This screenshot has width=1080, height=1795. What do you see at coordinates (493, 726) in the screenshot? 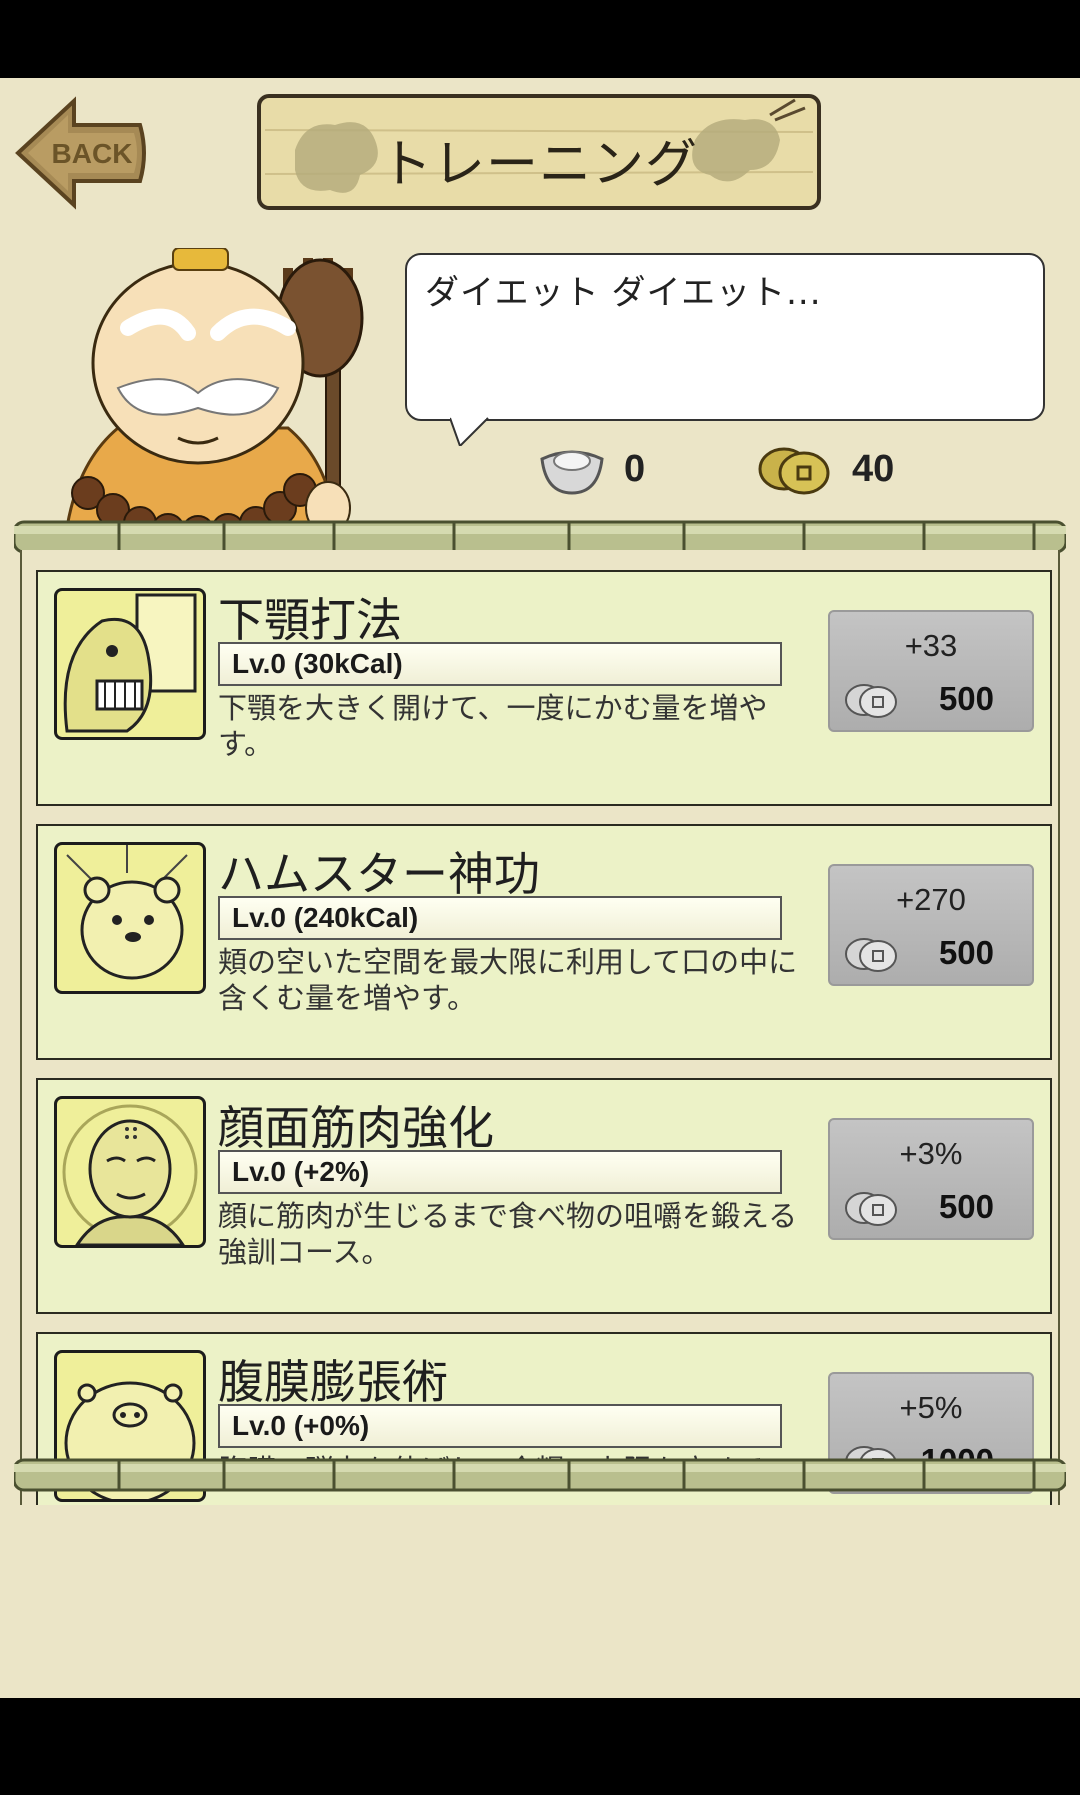
I see `training-description: 下顎を大きく開けて、一度にかむ量を増やす。` at bounding box center [493, 726].